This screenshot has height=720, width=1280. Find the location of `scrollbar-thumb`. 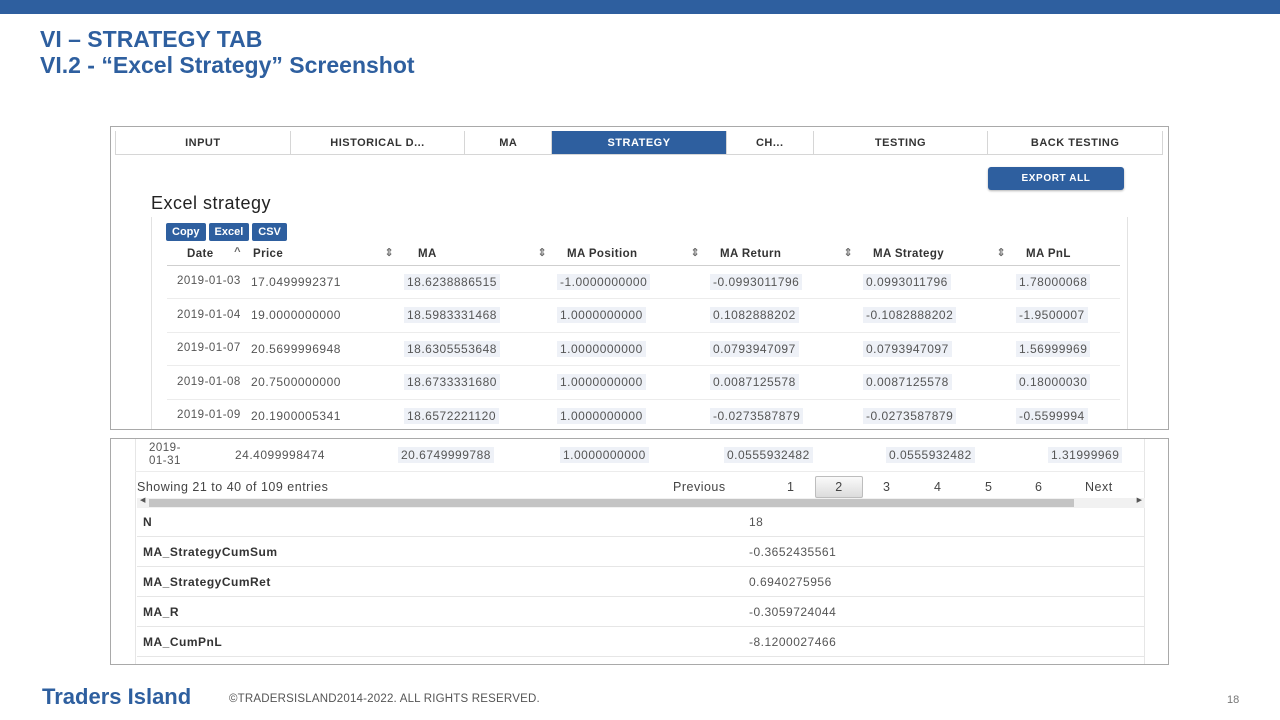

scrollbar-thumb is located at coordinates (611, 503).